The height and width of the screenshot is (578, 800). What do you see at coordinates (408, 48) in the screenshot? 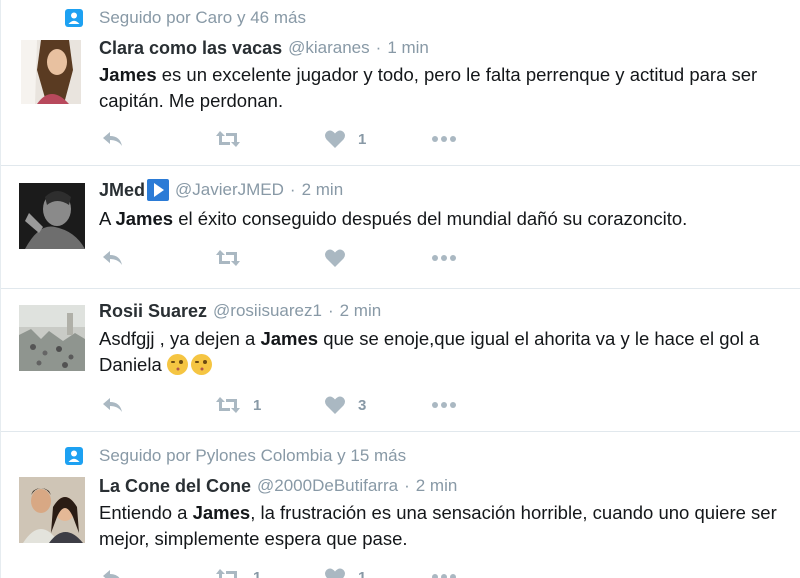
I see `timestamp: 1 min` at bounding box center [408, 48].